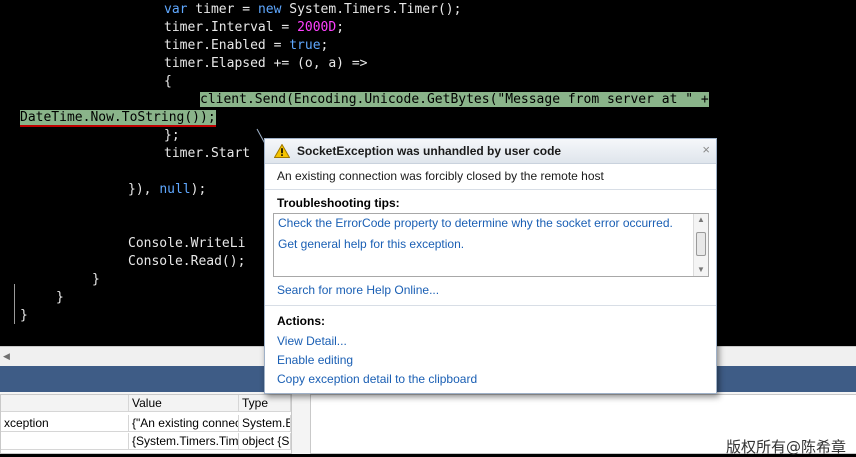 The image size is (856, 457). I want to click on current-statement-highlight: DateTime.Now.ToString());, so click(118, 118).